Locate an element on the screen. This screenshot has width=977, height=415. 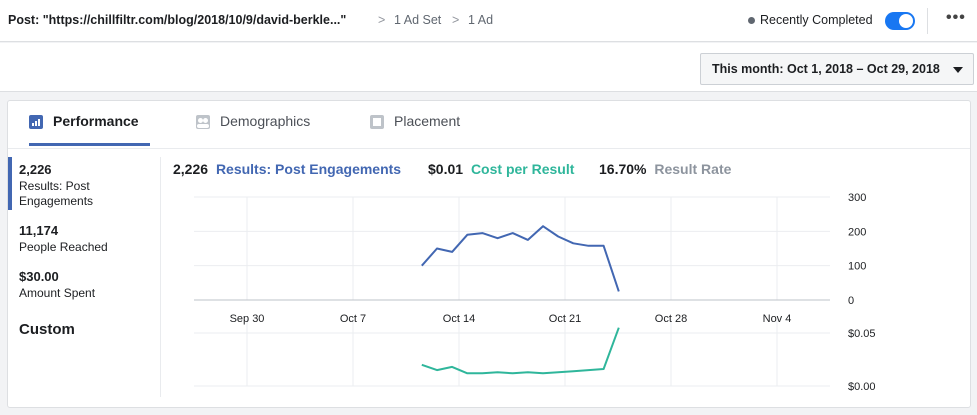
x-tick-label: Oct 28 is located at coordinates (671, 319).